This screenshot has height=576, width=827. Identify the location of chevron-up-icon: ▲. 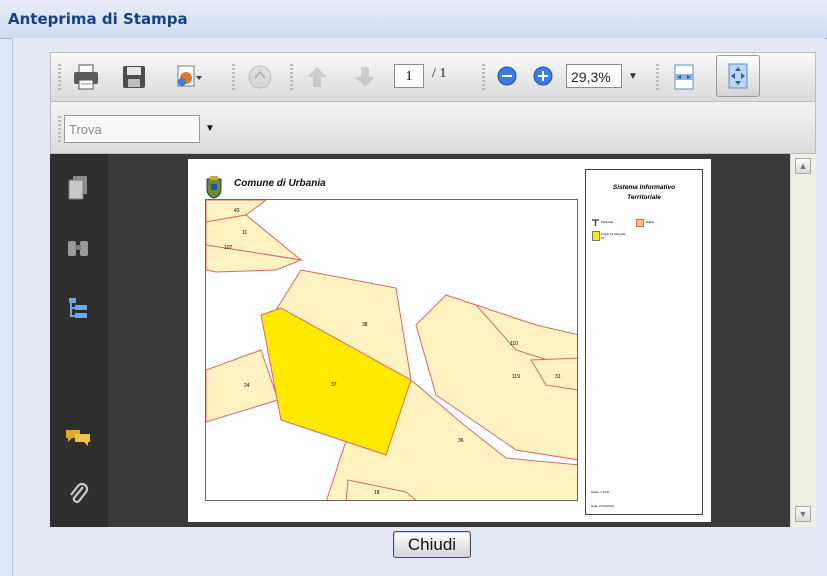
(803, 166).